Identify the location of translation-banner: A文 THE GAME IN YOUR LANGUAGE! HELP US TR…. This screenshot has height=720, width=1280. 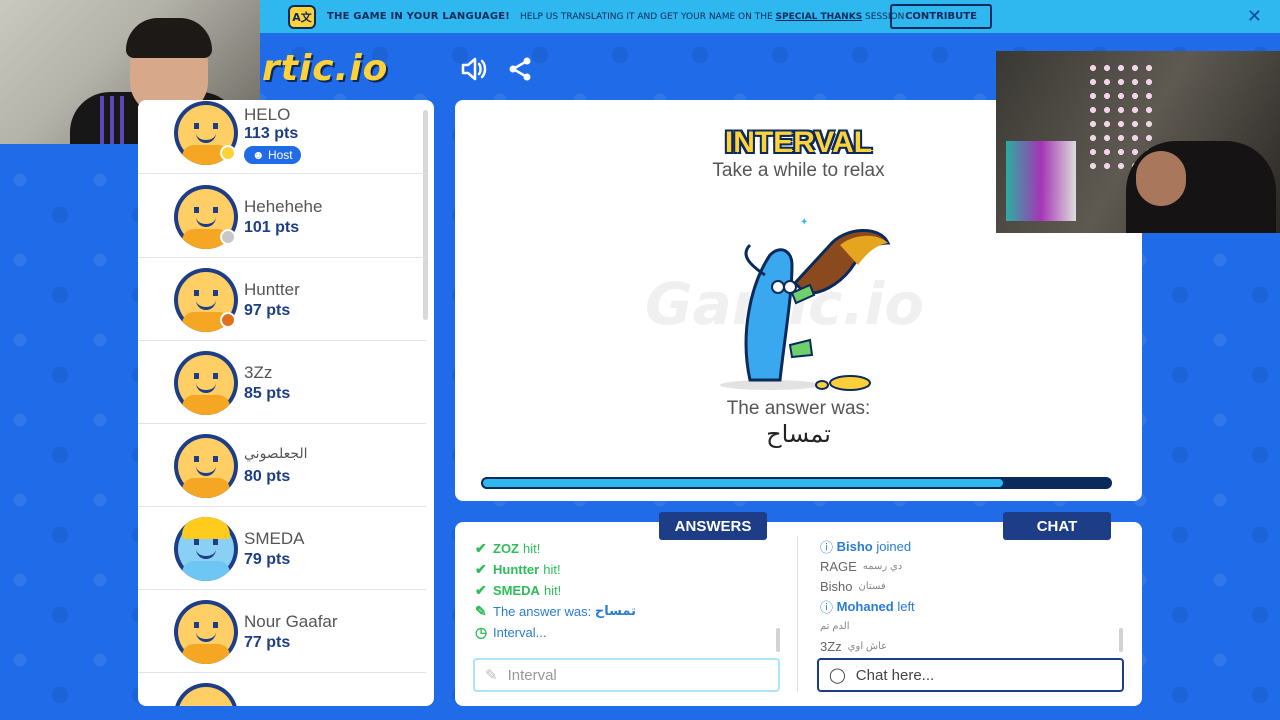
(770, 16).